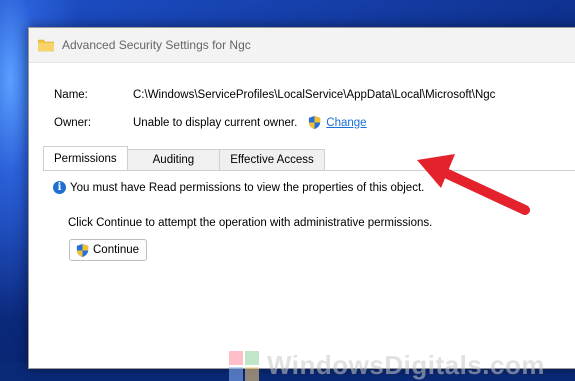  Describe the element at coordinates (73, 123) in the screenshot. I see `owner-label: Owner:` at that location.